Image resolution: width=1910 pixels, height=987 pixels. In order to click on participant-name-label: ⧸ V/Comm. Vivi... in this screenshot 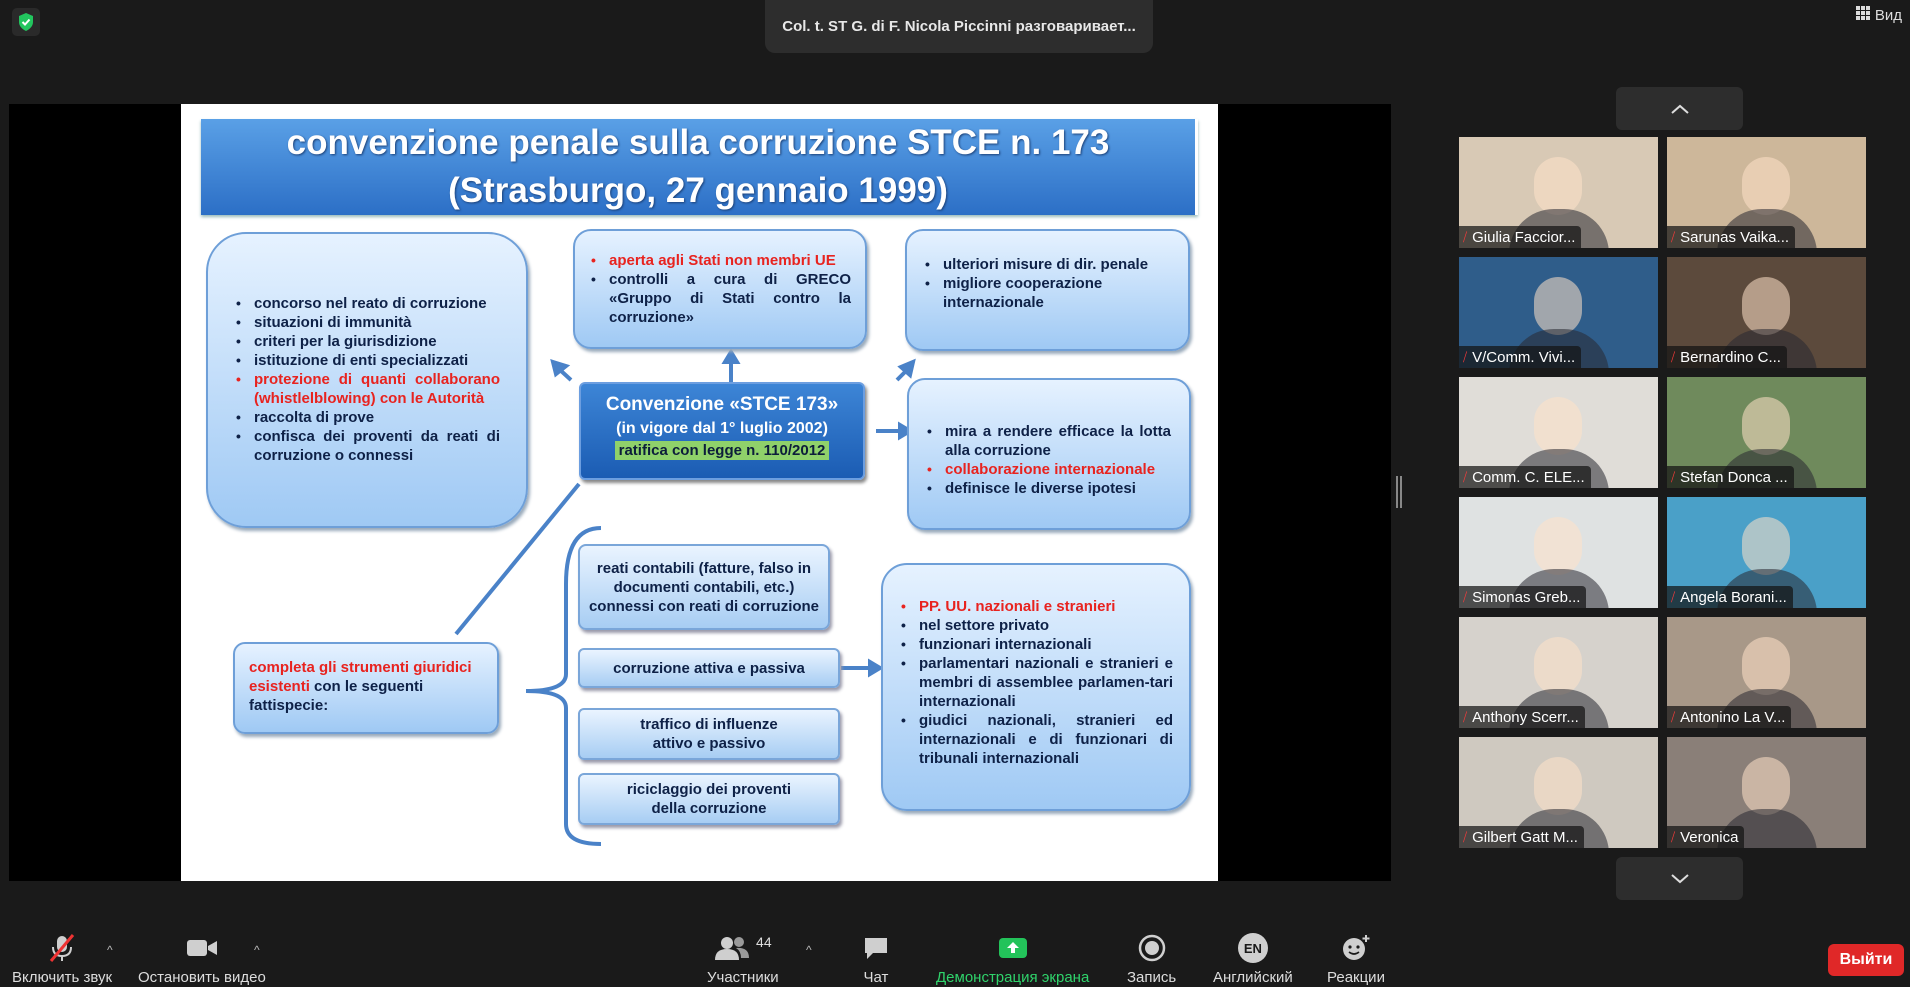, I will do `click(1520, 357)`.